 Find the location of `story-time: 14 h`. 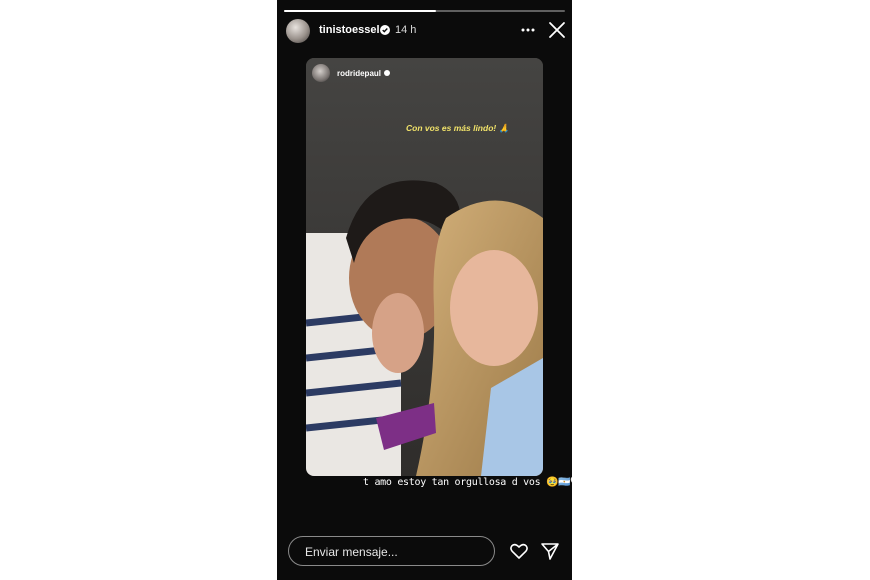

story-time: 14 h is located at coordinates (406, 30).